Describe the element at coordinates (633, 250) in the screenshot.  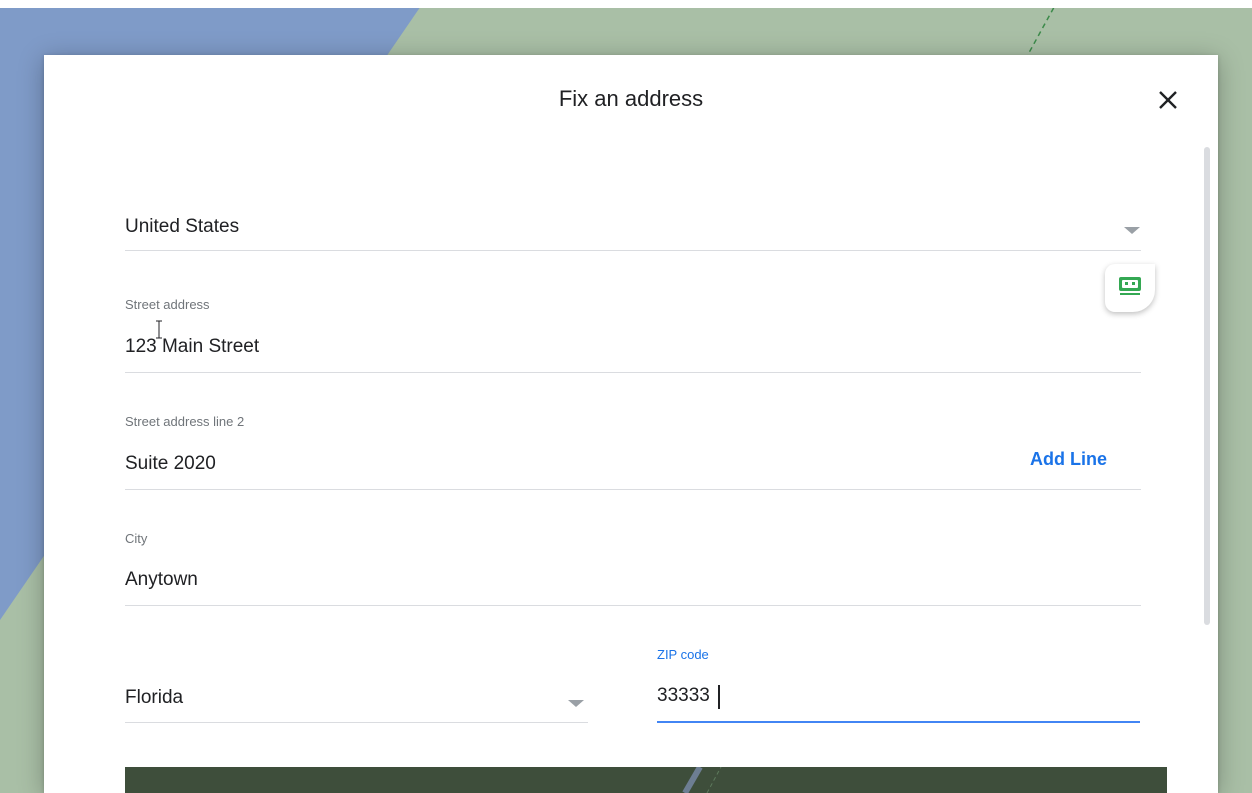
I see `country-underline` at that location.